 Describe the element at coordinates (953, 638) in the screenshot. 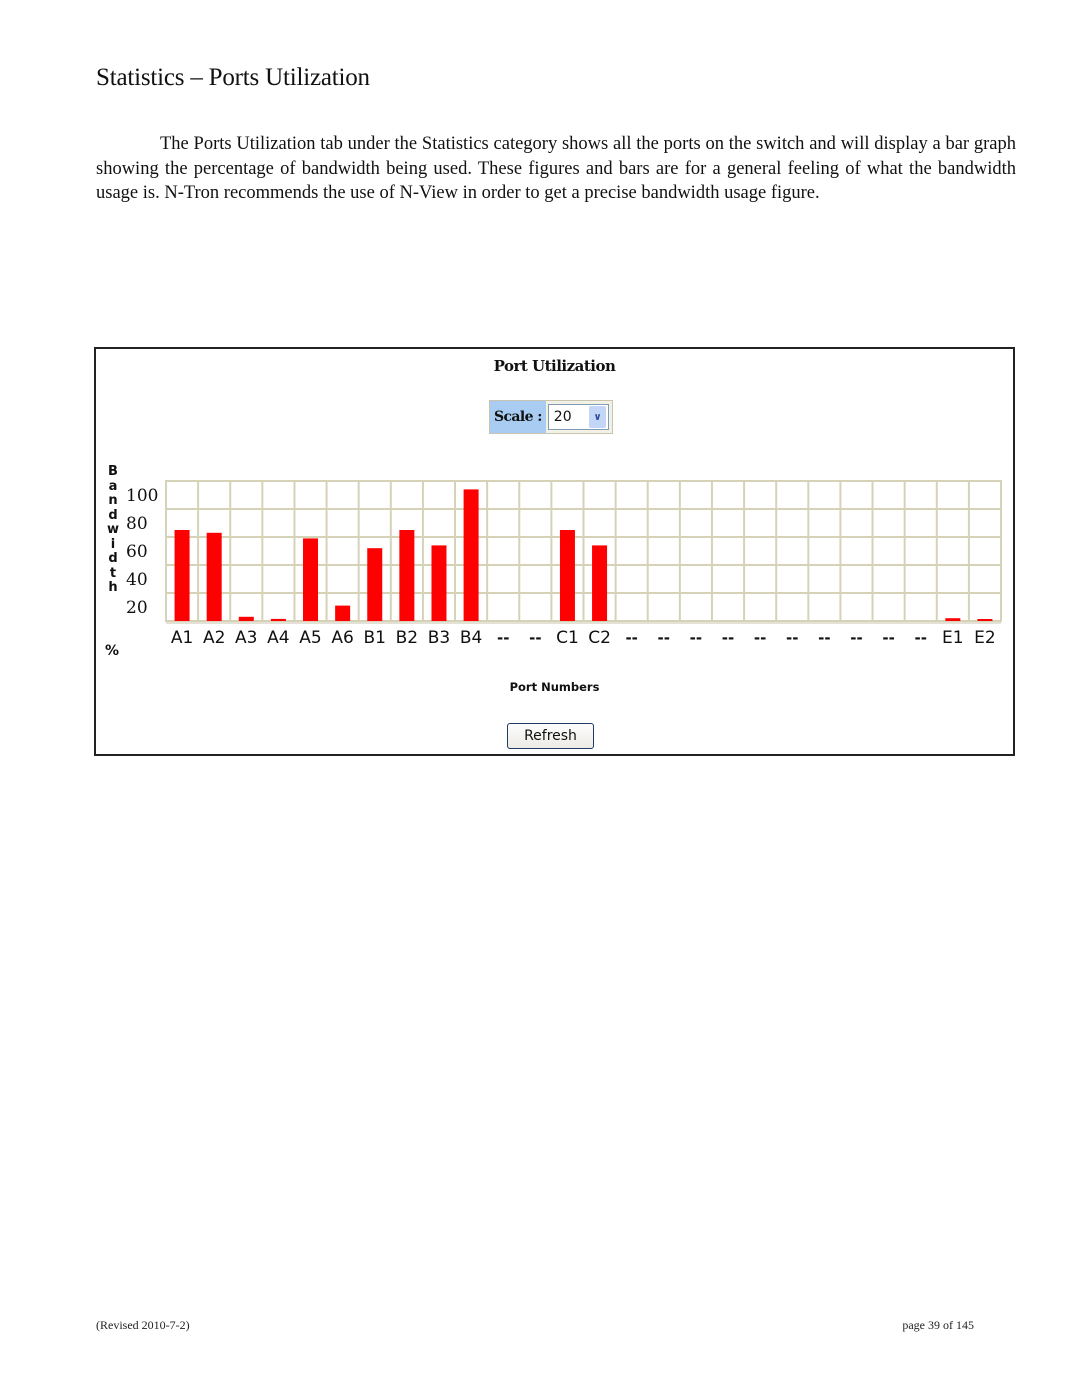

I see `x-tick-label: E1` at that location.